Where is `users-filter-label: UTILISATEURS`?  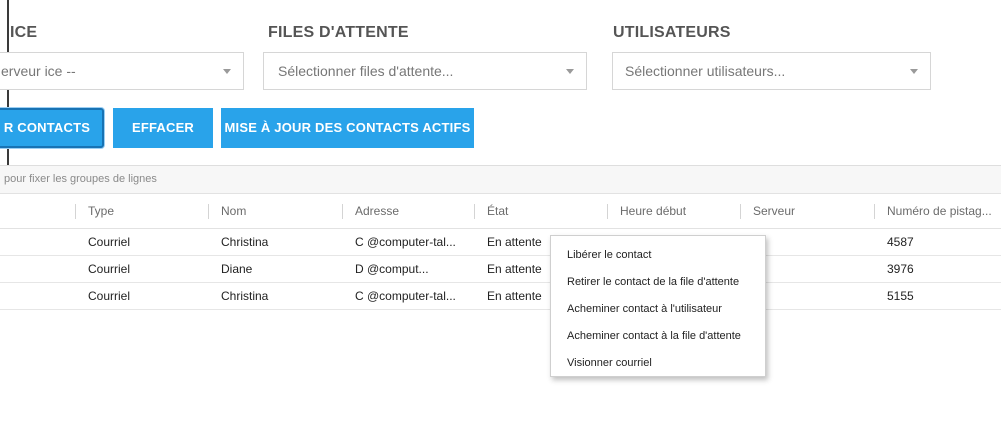 users-filter-label: UTILISATEURS is located at coordinates (672, 32).